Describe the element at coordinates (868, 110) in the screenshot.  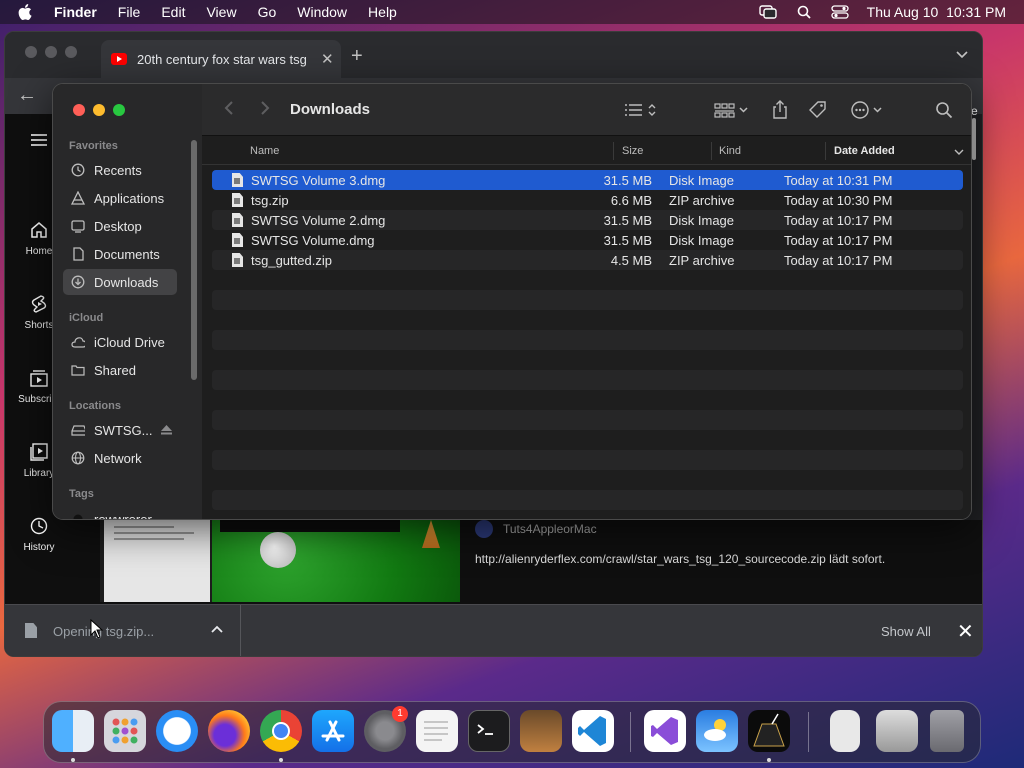
I see `more-actions-icon` at that location.